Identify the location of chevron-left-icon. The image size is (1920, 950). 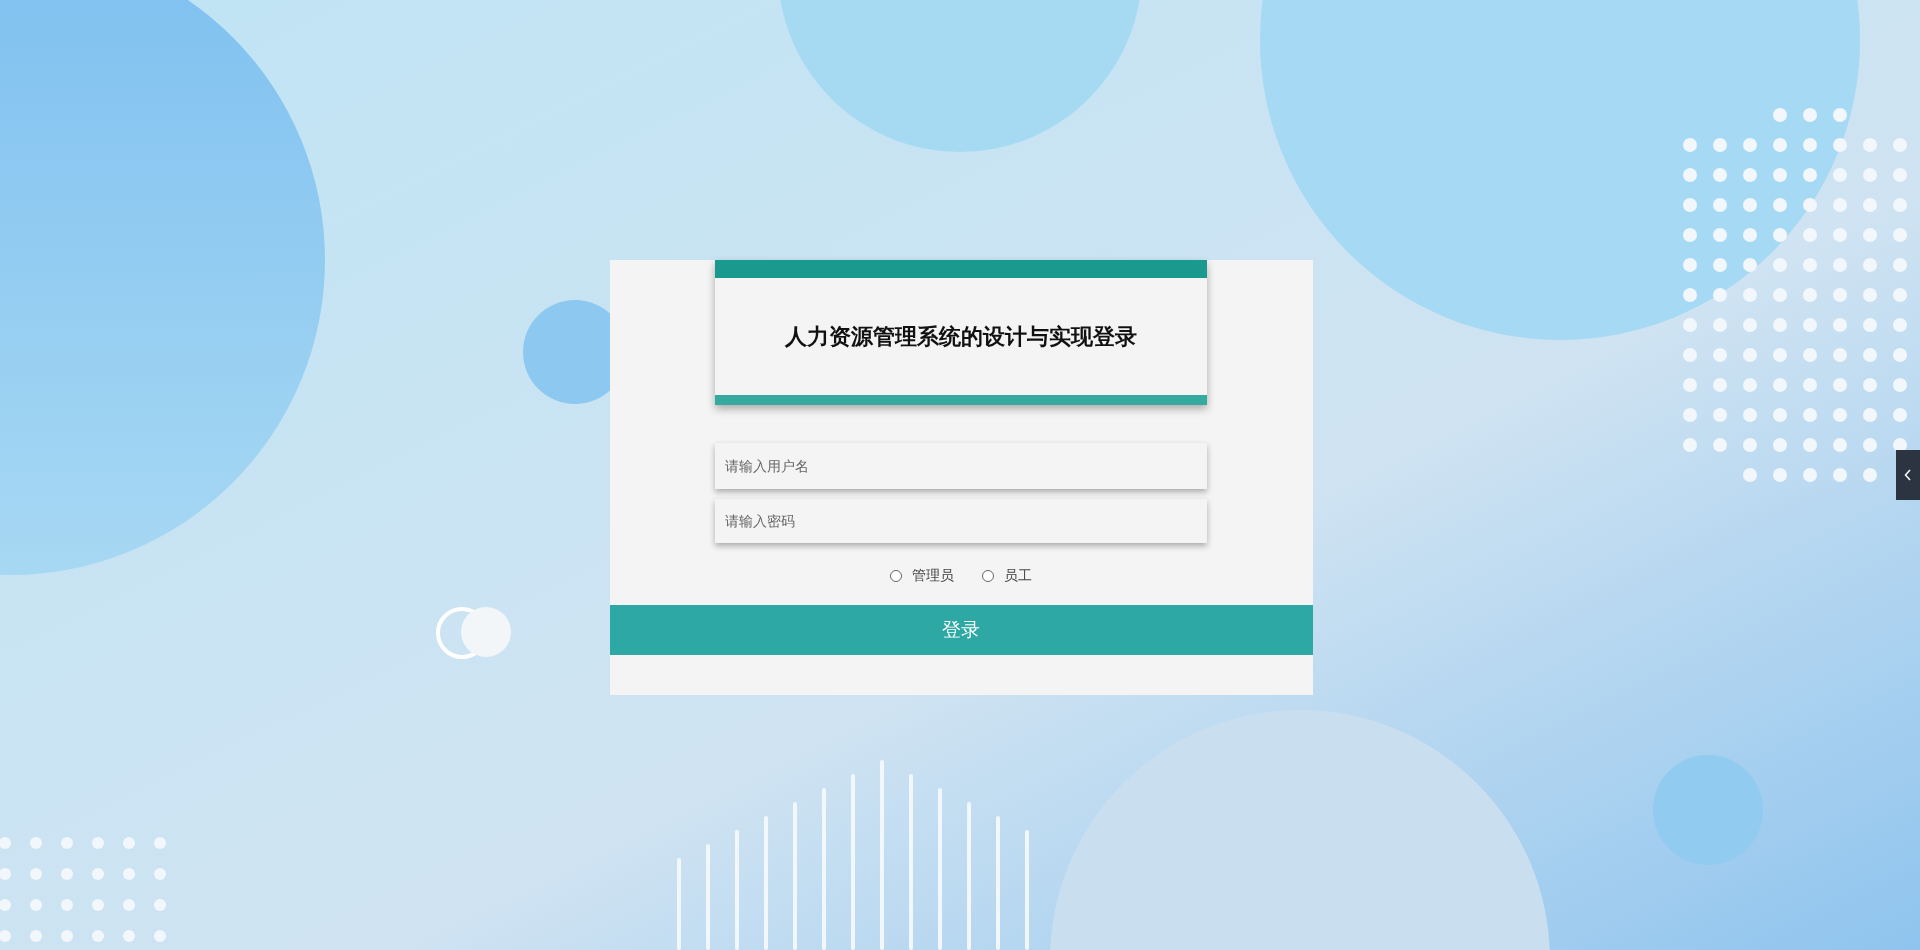
(1908, 475).